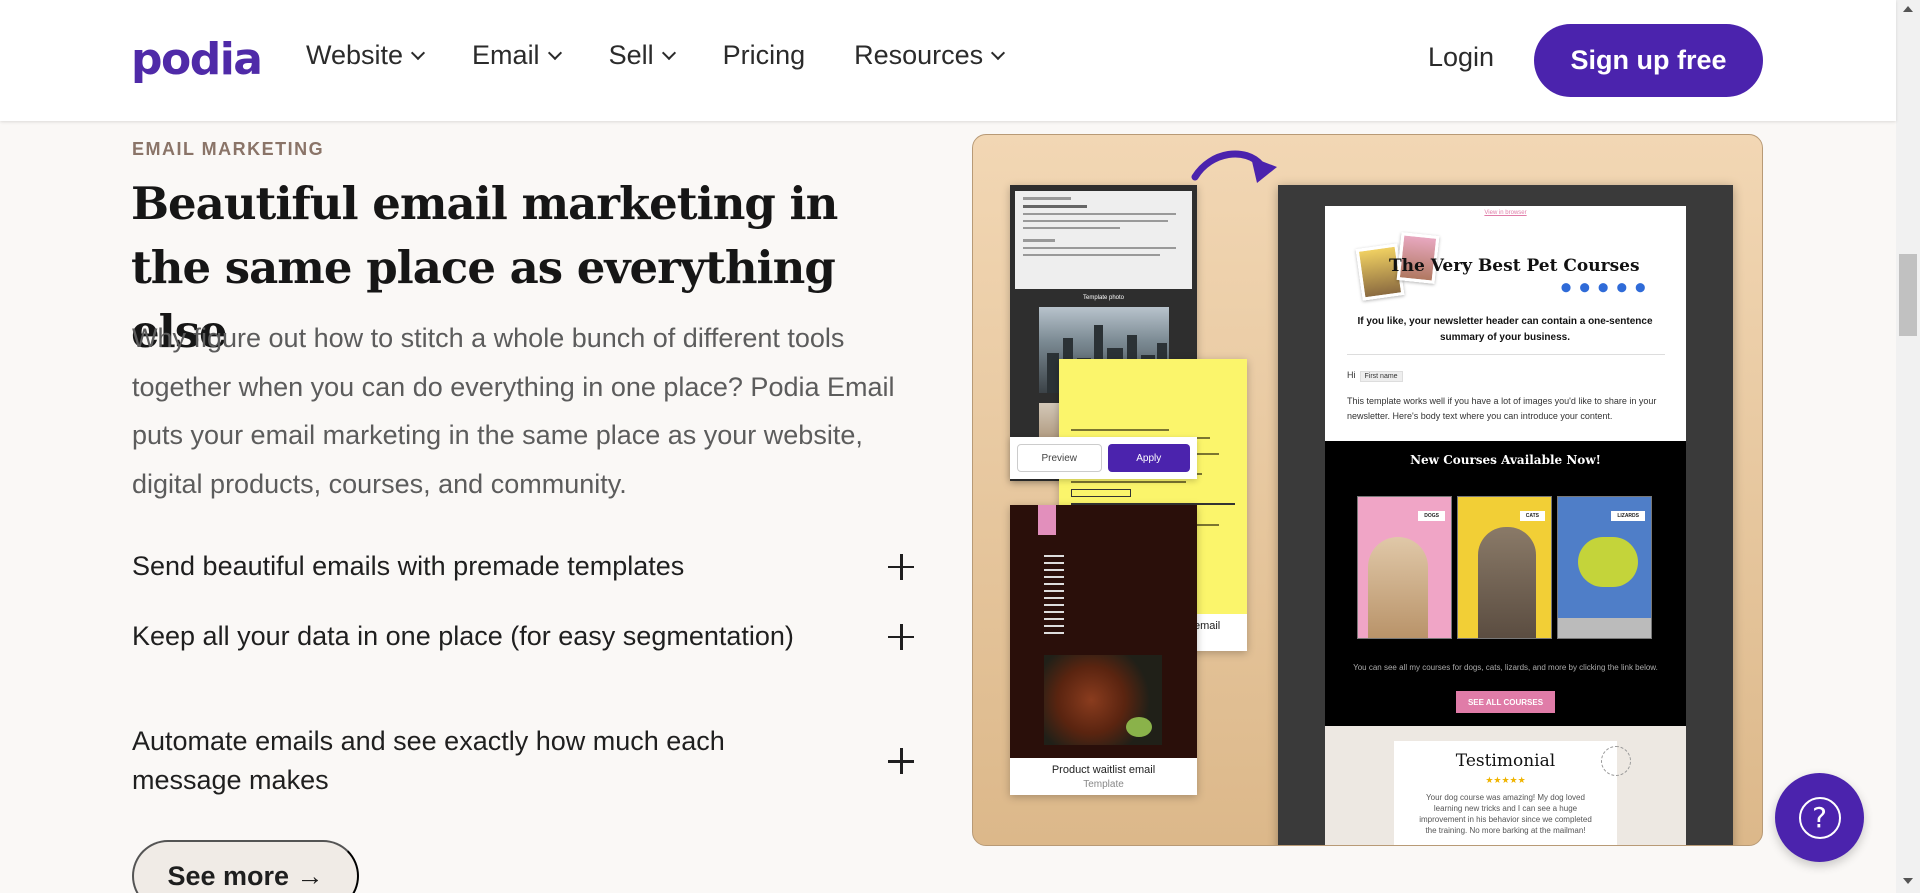  What do you see at coordinates (764, 55) in the screenshot?
I see `menu-item-pricing: Pricing` at bounding box center [764, 55].